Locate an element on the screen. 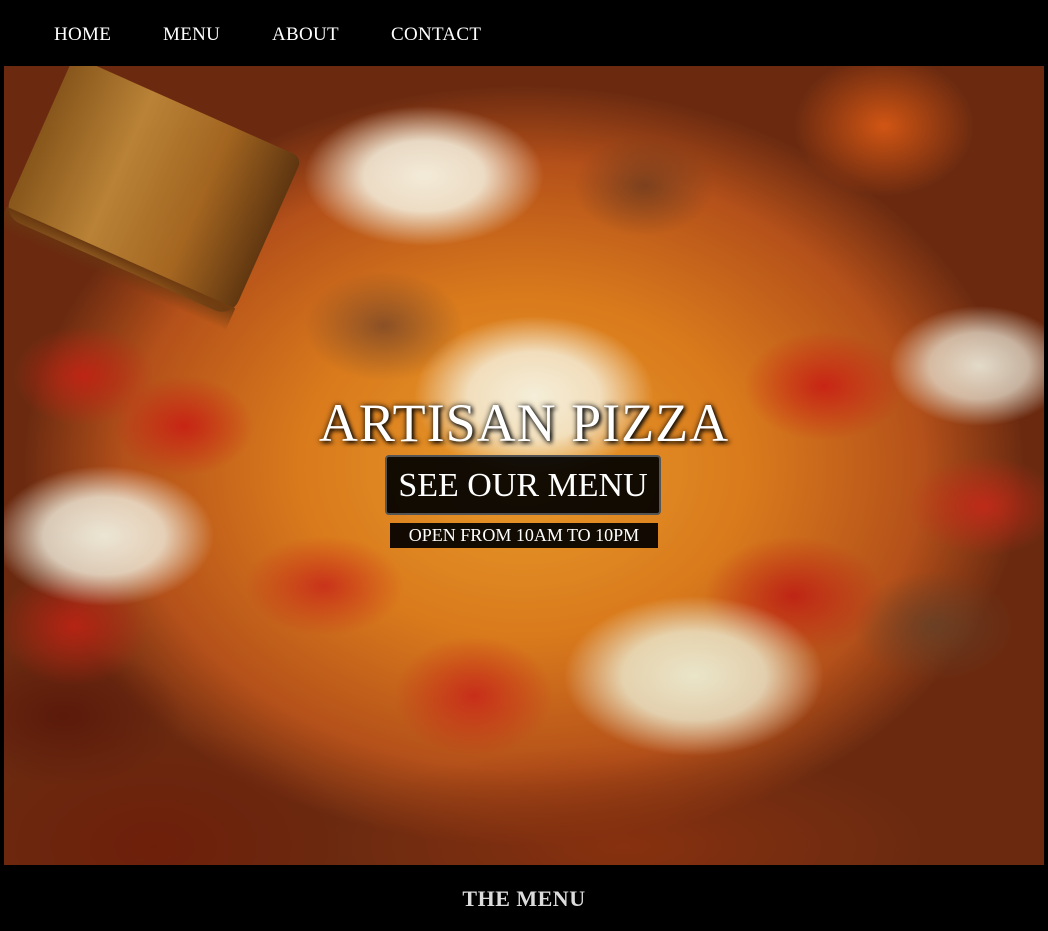 Image resolution: width=1048 pixels, height=931 pixels. nav-link-about: ABOUT is located at coordinates (305, 35).